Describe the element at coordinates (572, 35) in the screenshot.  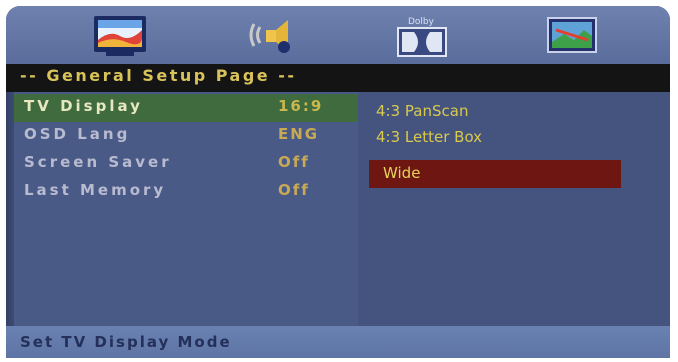
I see `preference-icon` at that location.